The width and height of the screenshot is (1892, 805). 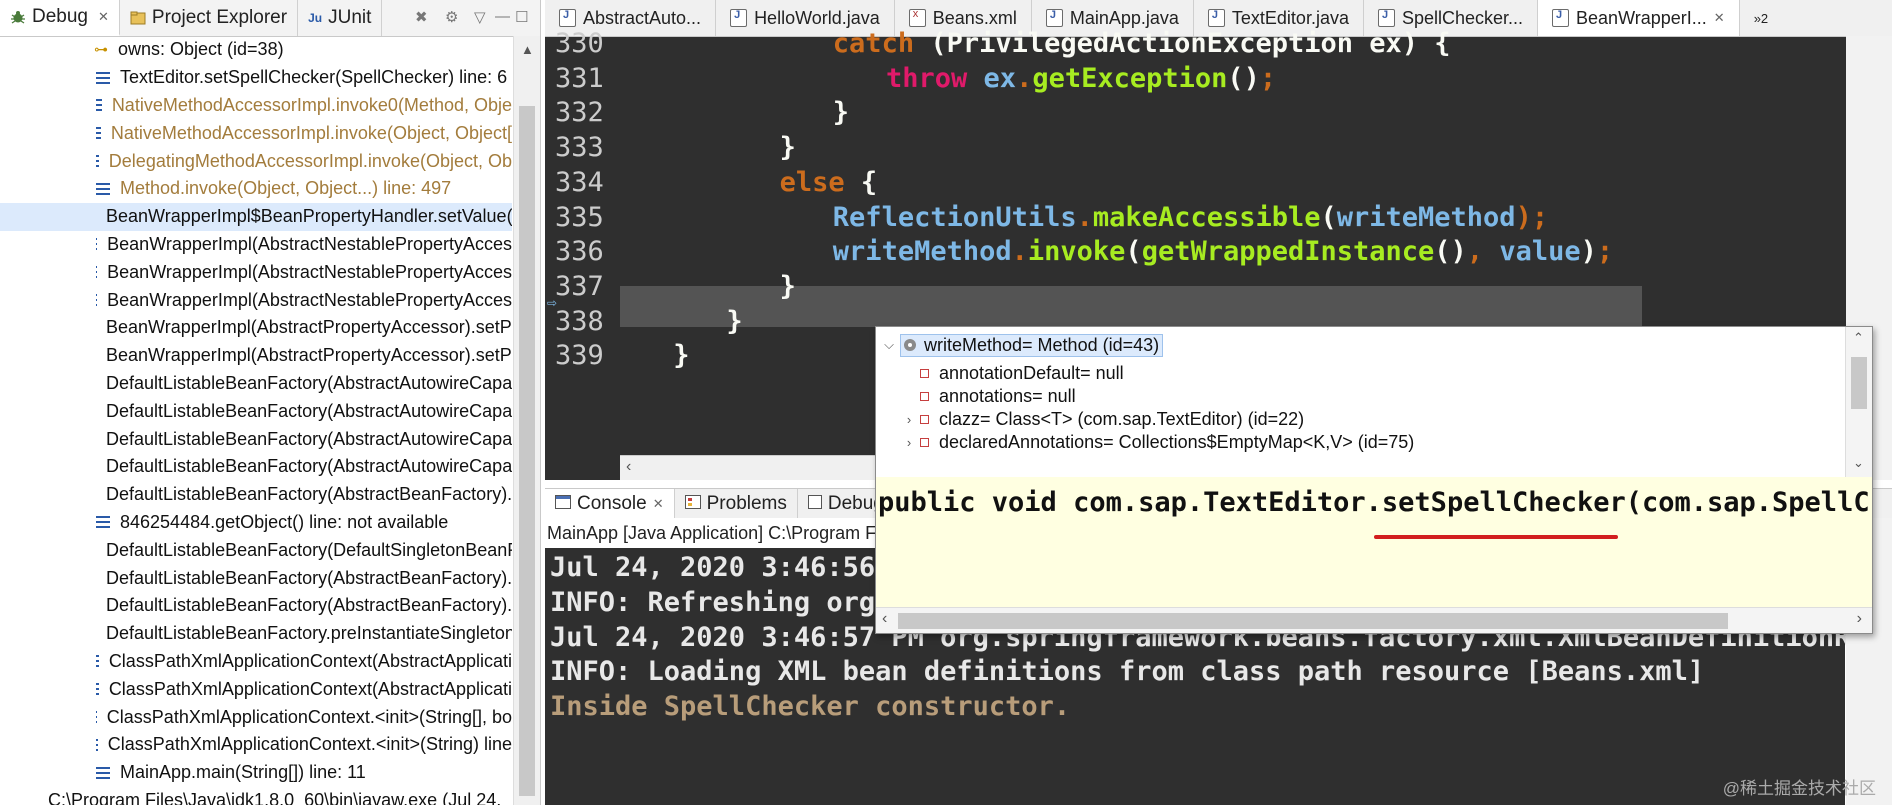 What do you see at coordinates (1858, 338) in the screenshot?
I see `scroll-up-icon: ⌃` at bounding box center [1858, 338].